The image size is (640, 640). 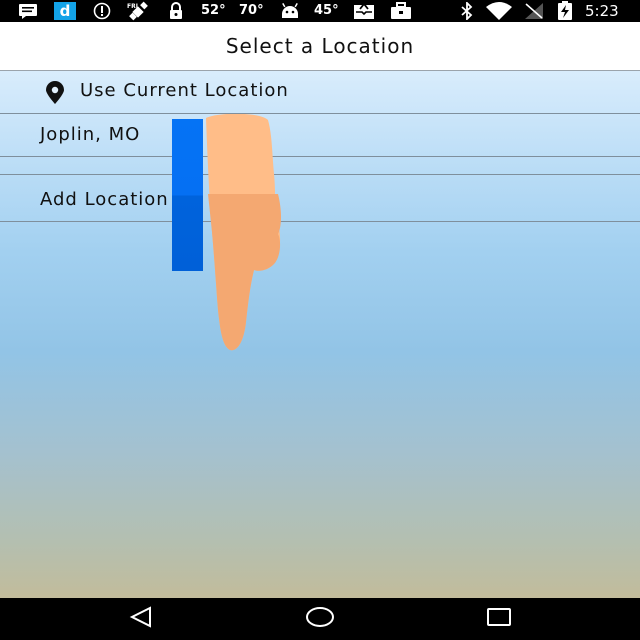 I want to click on recents-icon, so click(x=499, y=619).